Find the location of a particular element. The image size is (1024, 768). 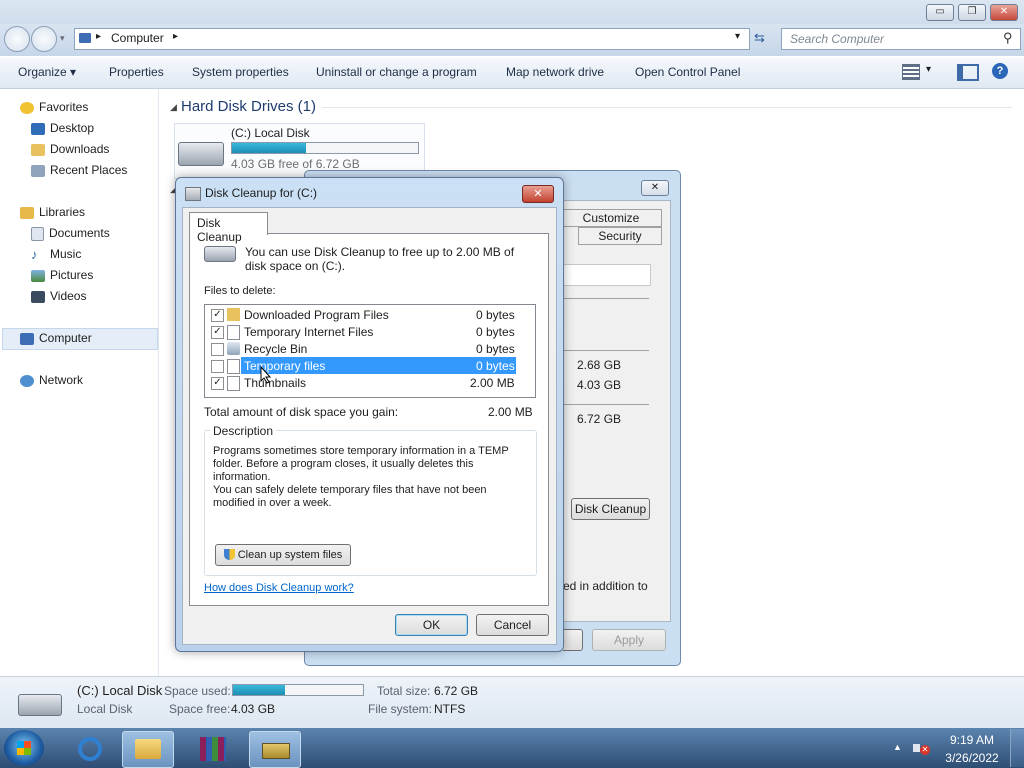

volume-muted-icon: ✕ is located at coordinates (922, 748).